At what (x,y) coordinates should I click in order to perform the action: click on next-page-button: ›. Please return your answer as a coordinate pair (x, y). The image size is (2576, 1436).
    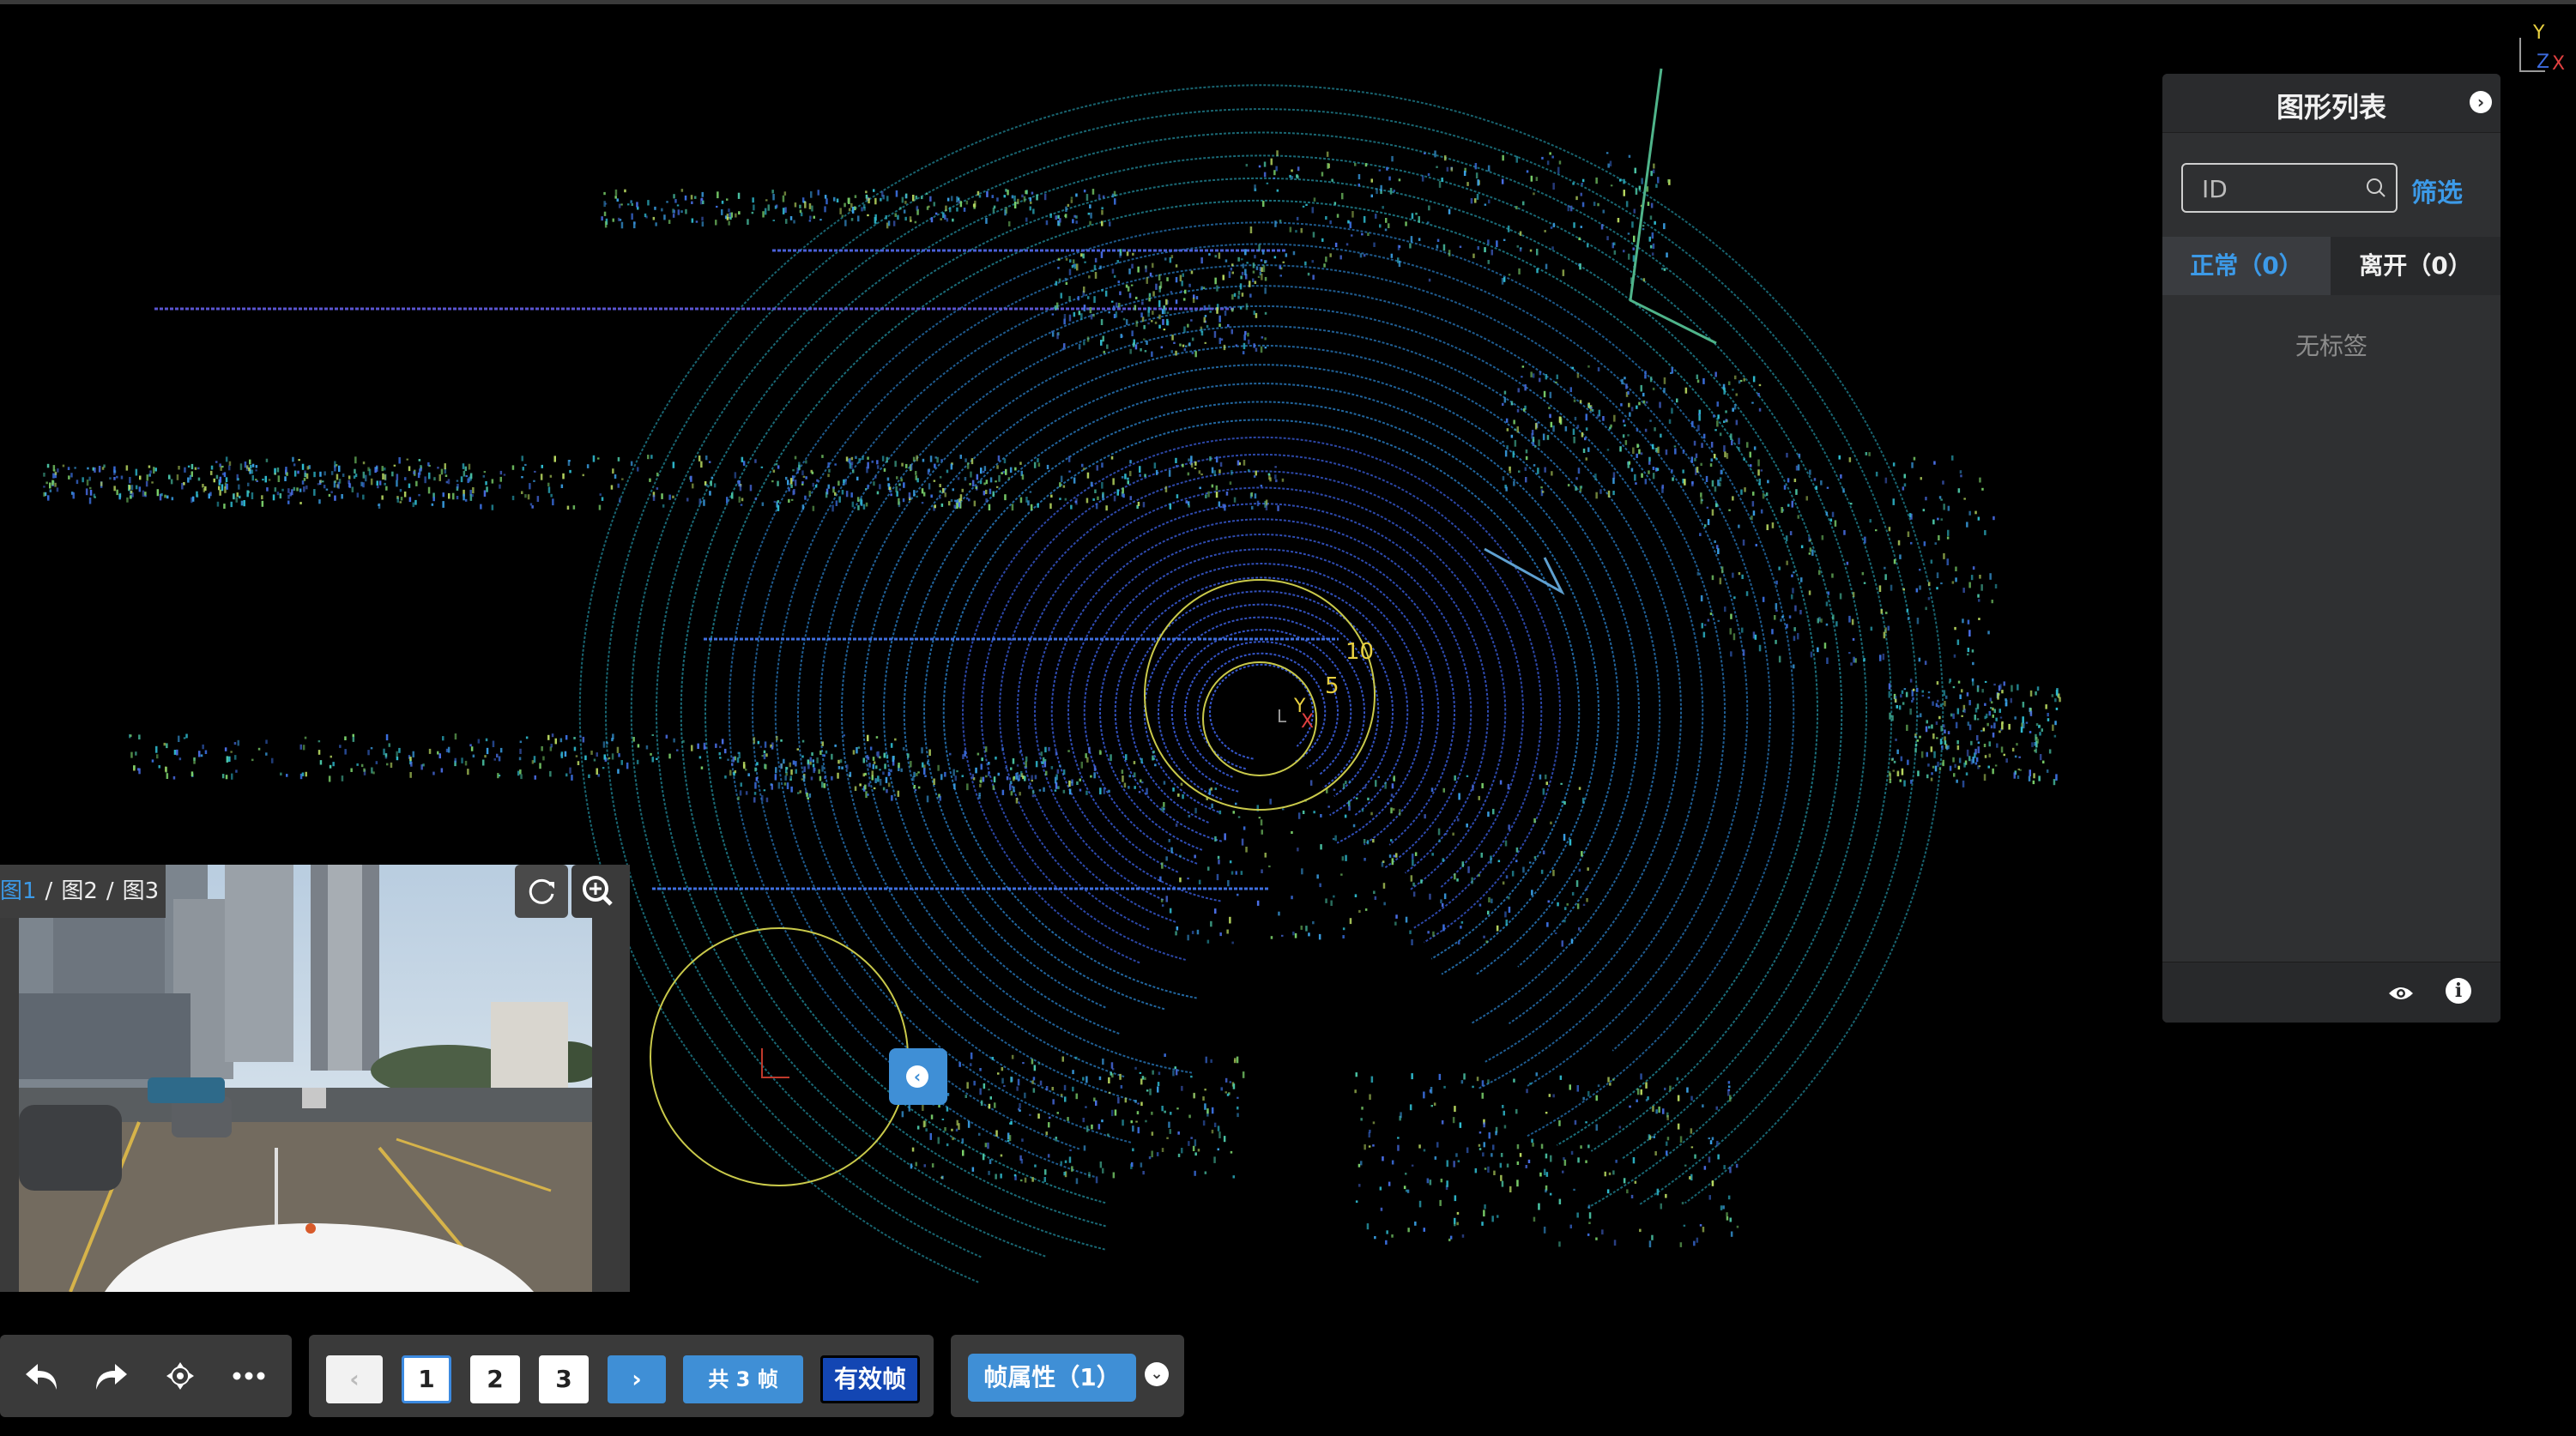
    Looking at the image, I should click on (637, 1379).